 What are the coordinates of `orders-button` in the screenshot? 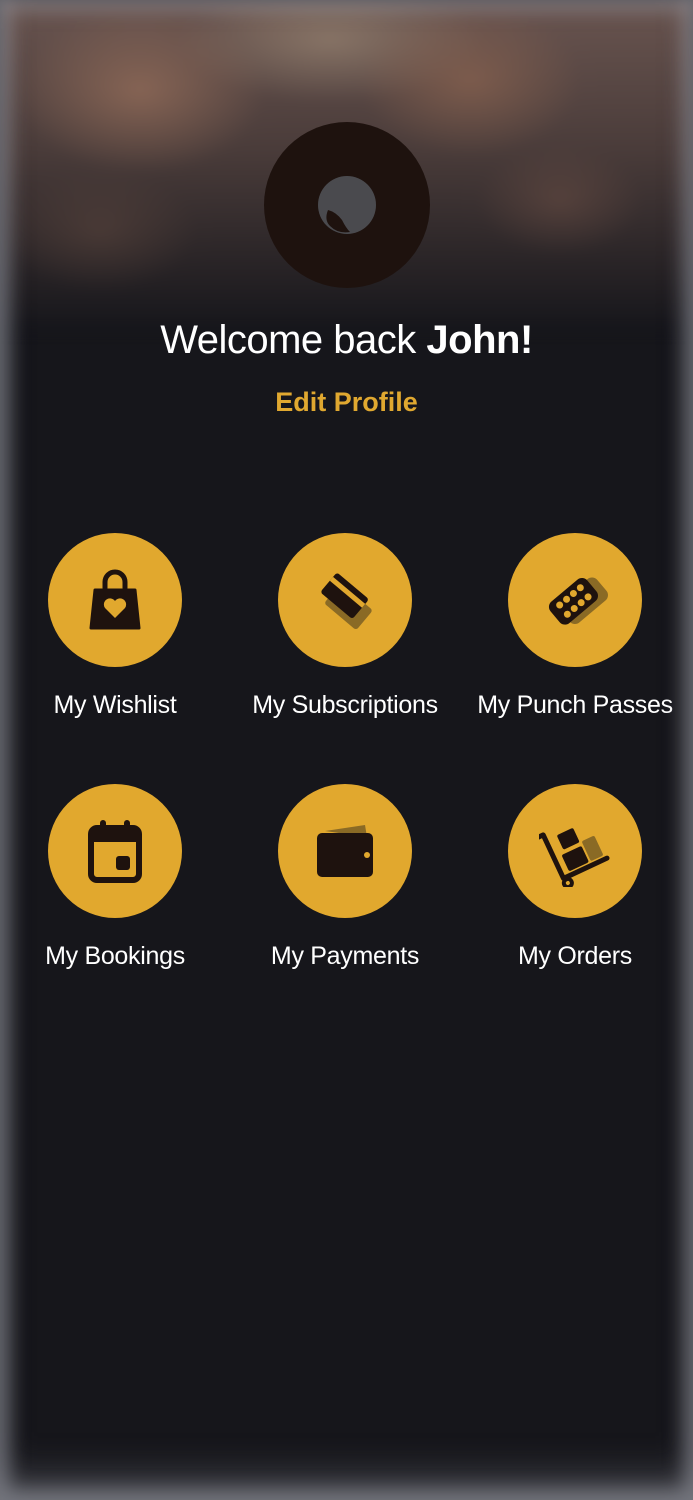 It's located at (575, 851).